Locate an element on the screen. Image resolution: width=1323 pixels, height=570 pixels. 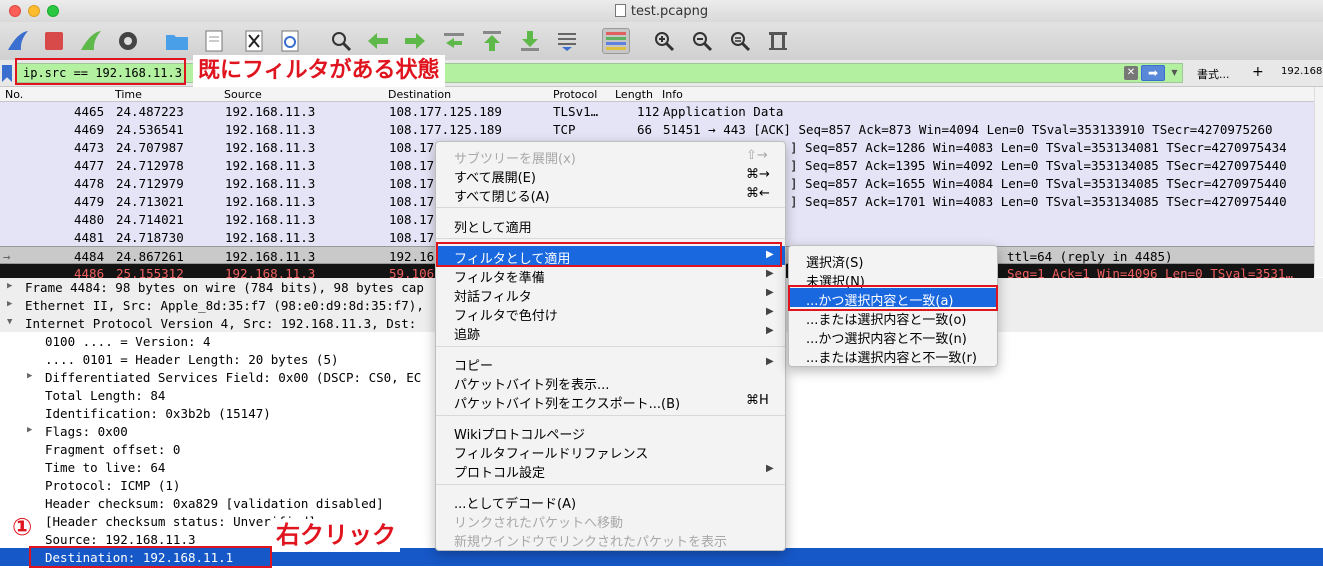
go-to-packet-button is located at coordinates (454, 41).